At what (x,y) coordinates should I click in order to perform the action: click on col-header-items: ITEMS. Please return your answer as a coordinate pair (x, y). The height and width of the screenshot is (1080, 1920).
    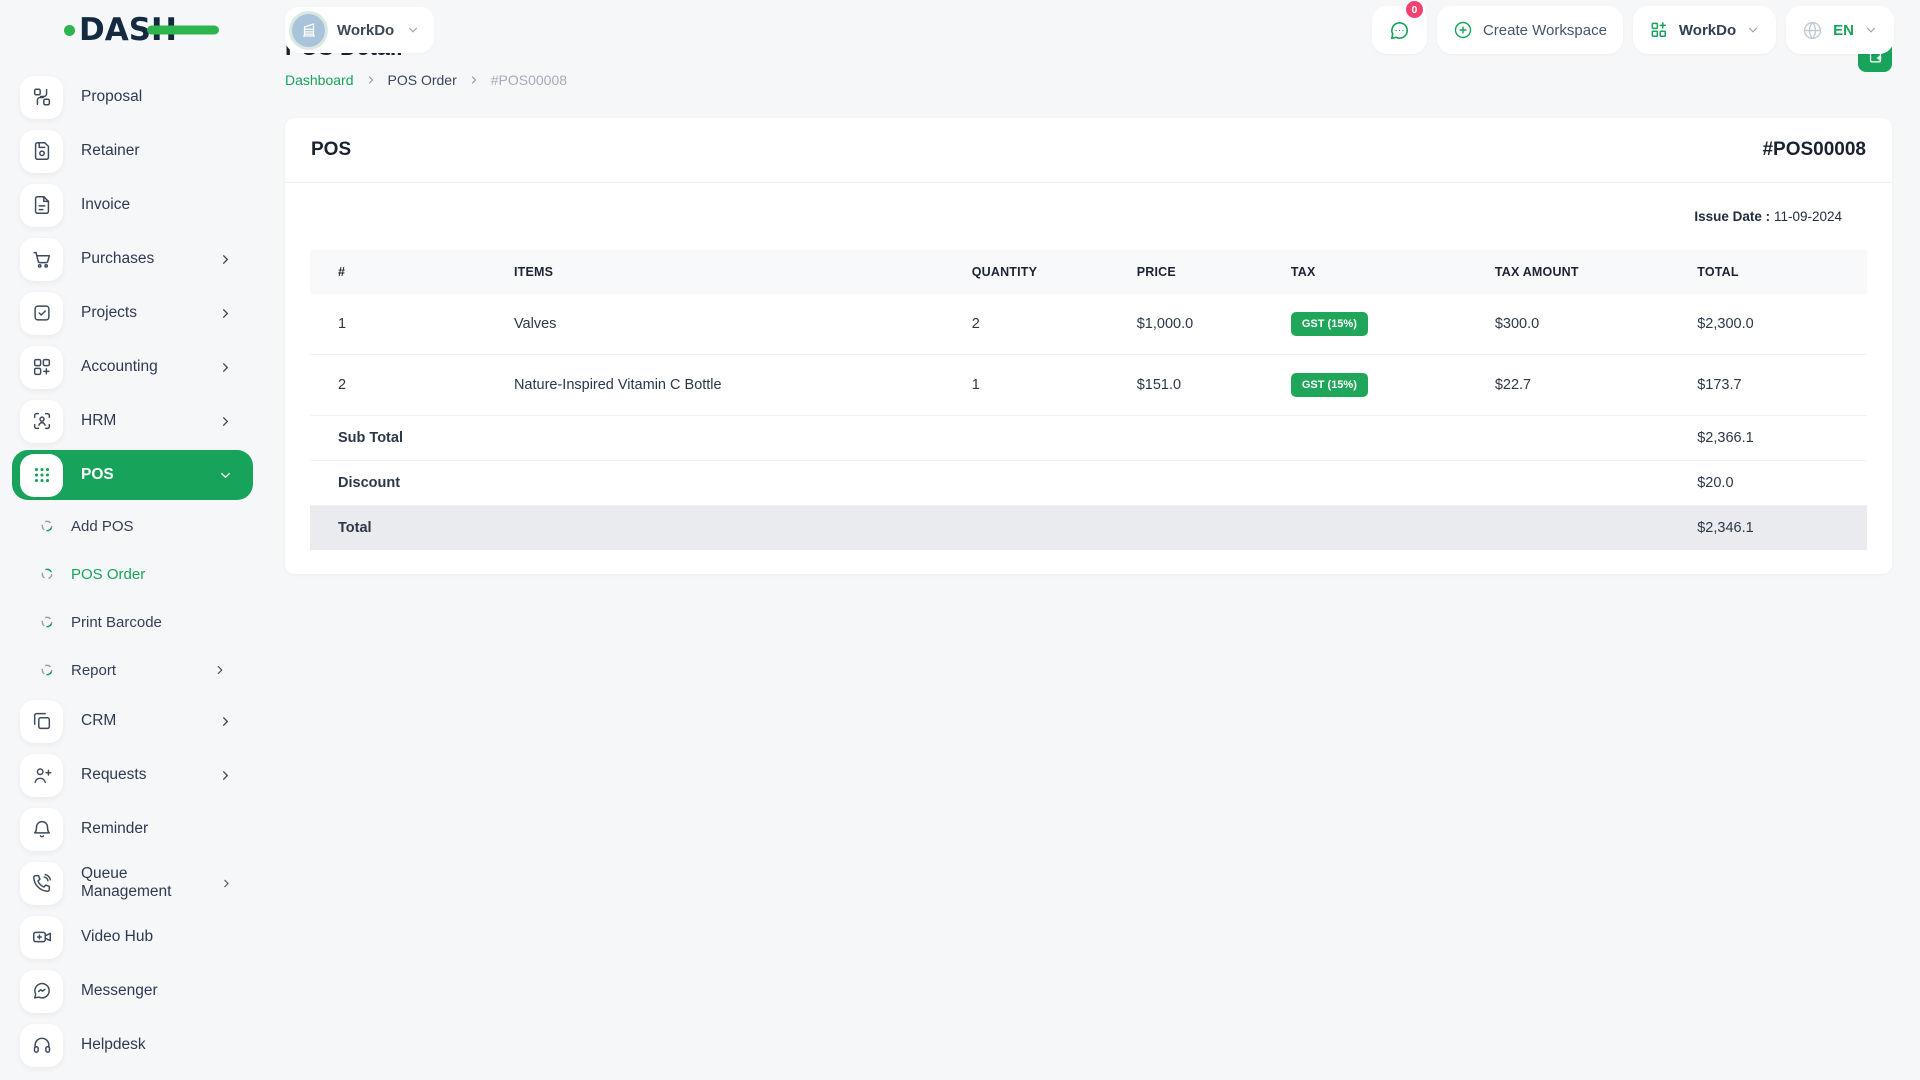
    Looking at the image, I should click on (714, 272).